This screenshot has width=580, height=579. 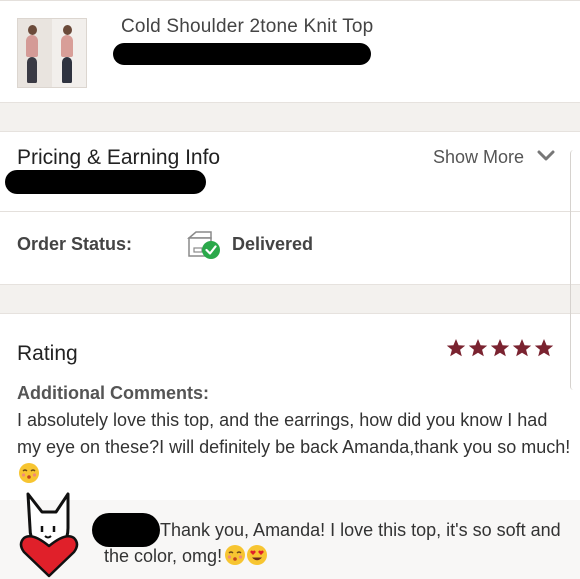 What do you see at coordinates (52, 53) in the screenshot?
I see `product-thumbnail` at bounding box center [52, 53].